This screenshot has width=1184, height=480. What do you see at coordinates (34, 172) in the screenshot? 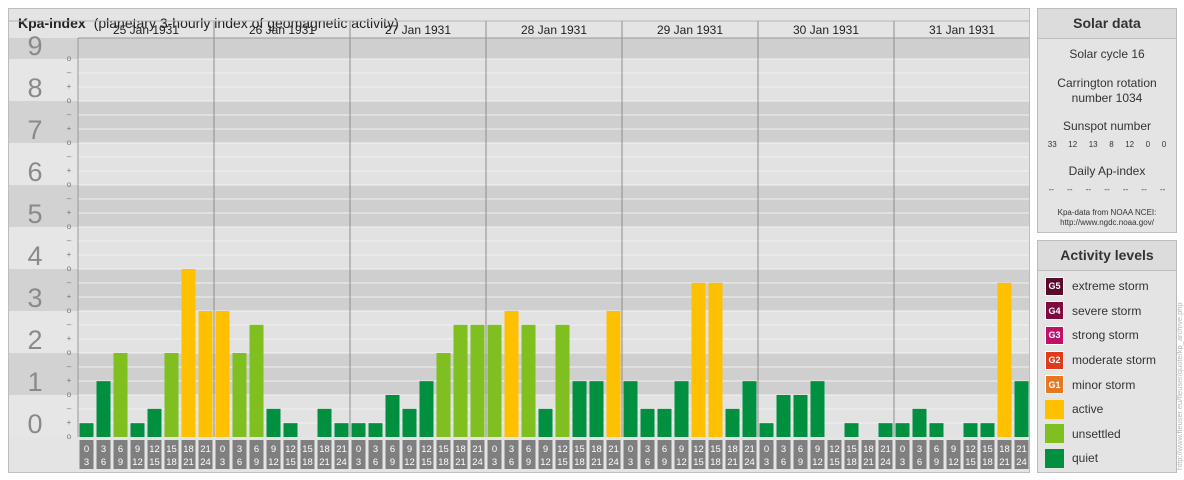
I see `y-tick-label: 6` at bounding box center [34, 172].